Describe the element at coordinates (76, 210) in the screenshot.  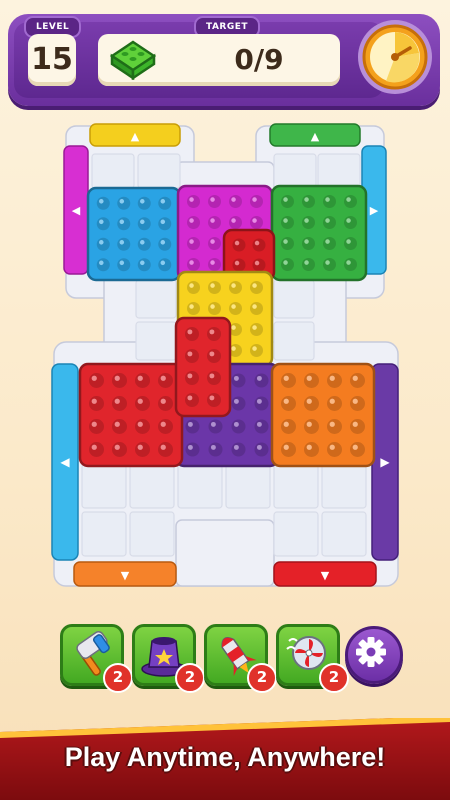
I see `magenta-pusher-left: ◀` at that location.